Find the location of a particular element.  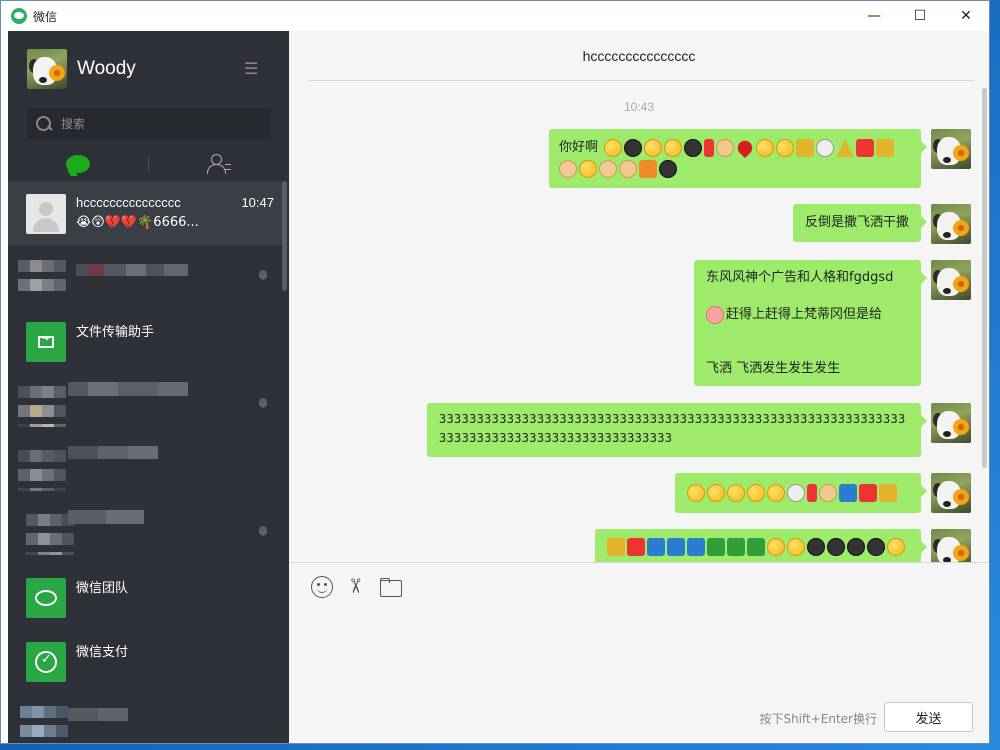

menu-icon: ☰ is located at coordinates (256, 69).